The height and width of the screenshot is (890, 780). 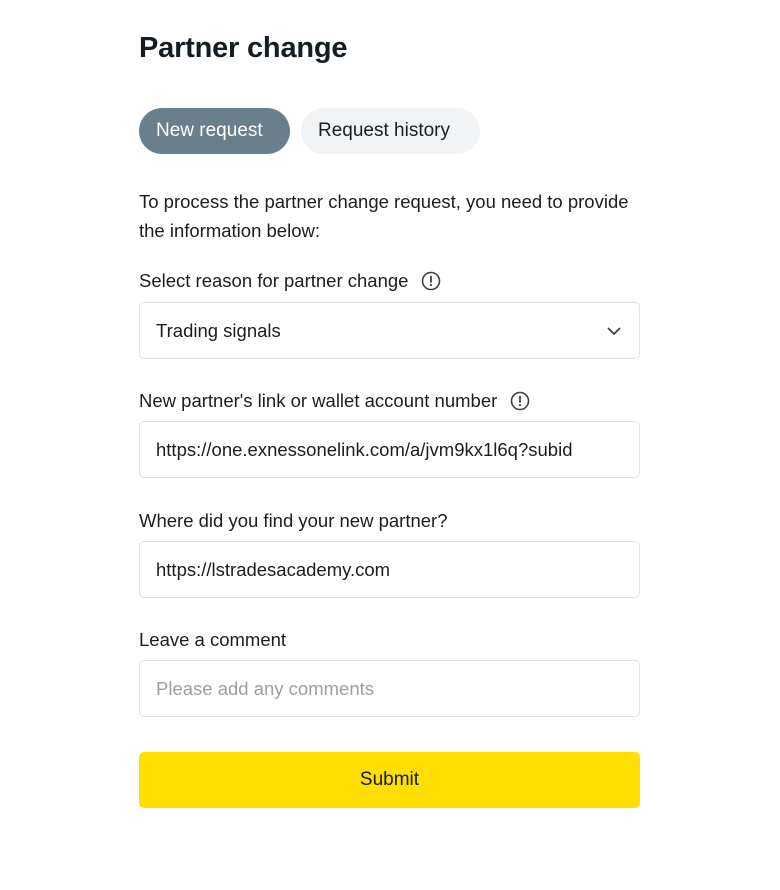 I want to click on source-label: Where did you find your new partner?, so click(x=293, y=520).